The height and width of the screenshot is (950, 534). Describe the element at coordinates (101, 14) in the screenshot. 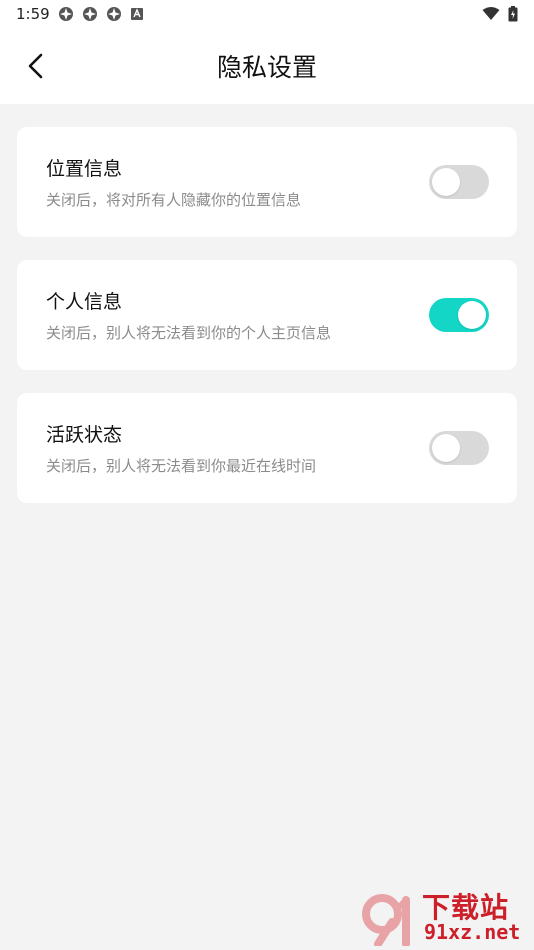

I see `status-icons-left` at that location.